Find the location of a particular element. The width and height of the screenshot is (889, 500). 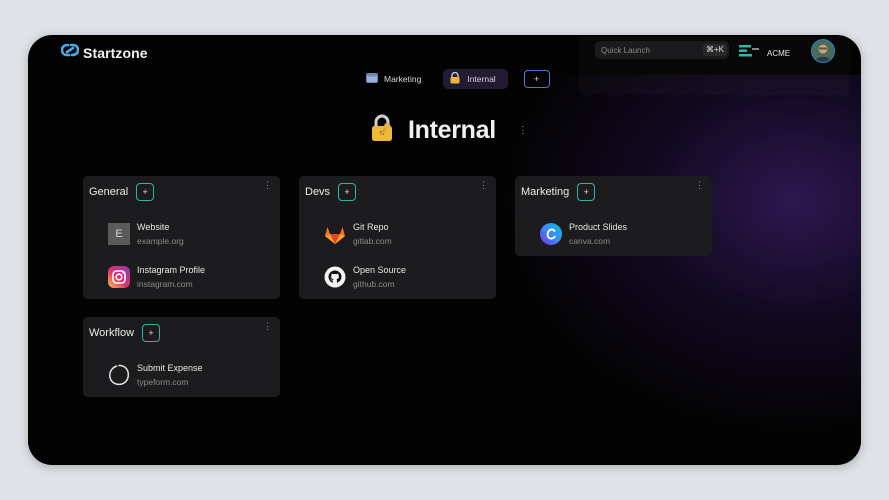

startzone-logo-icon is located at coordinates (70, 52).